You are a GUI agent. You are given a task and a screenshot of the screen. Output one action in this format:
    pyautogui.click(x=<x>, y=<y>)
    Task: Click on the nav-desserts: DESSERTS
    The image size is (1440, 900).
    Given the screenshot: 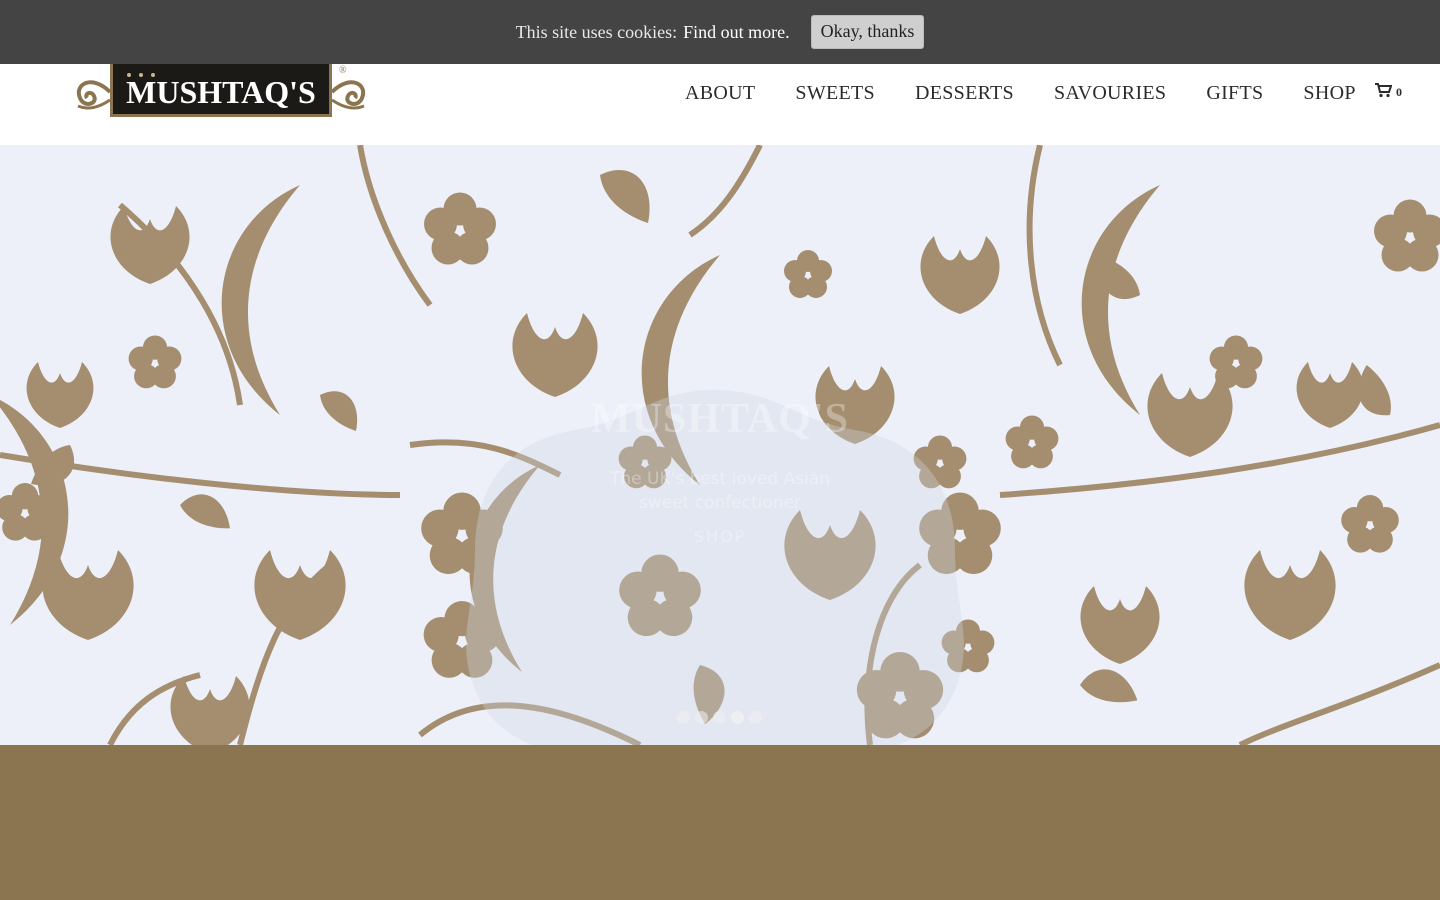 What is the action you would take?
    pyautogui.click(x=964, y=93)
    